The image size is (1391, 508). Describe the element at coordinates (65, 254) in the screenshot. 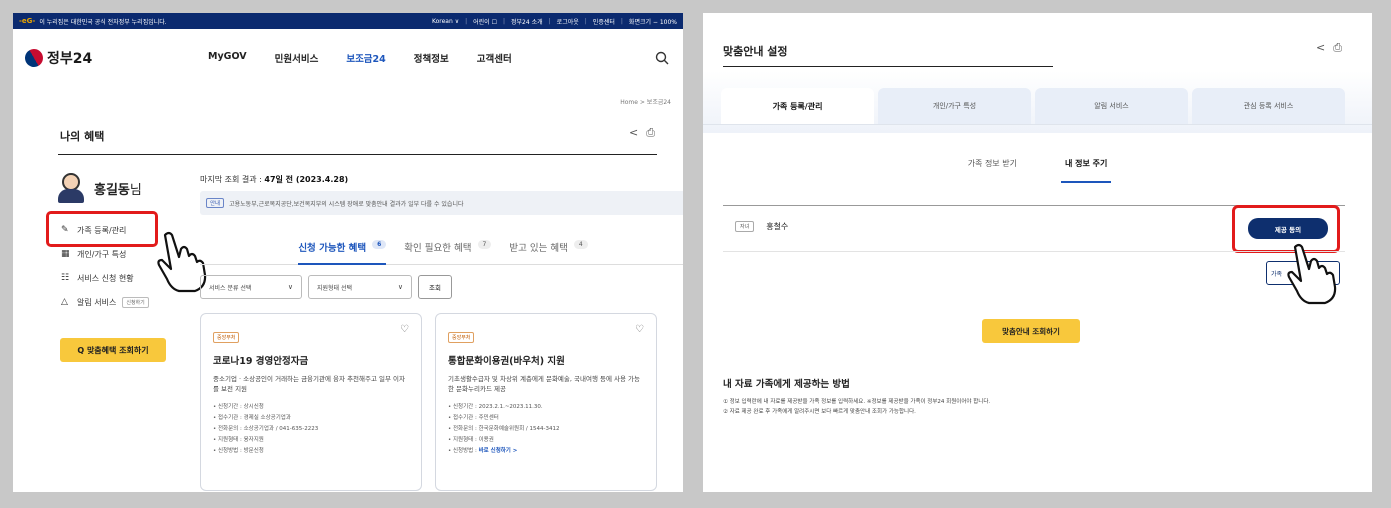

I see `home-icon: ▦` at that location.